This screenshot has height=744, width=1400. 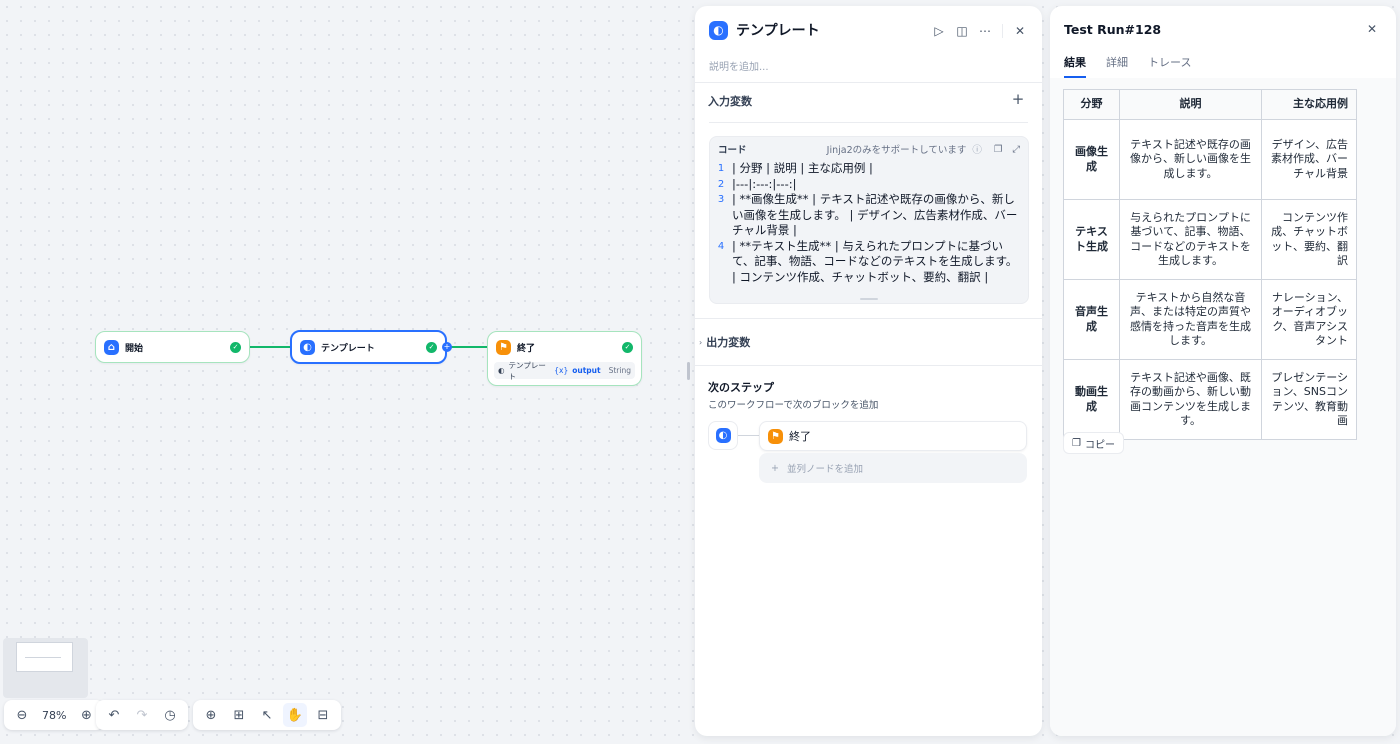 What do you see at coordinates (893, 468) in the screenshot?
I see `add-parallel-node-button: + 並列ノードを追加` at bounding box center [893, 468].